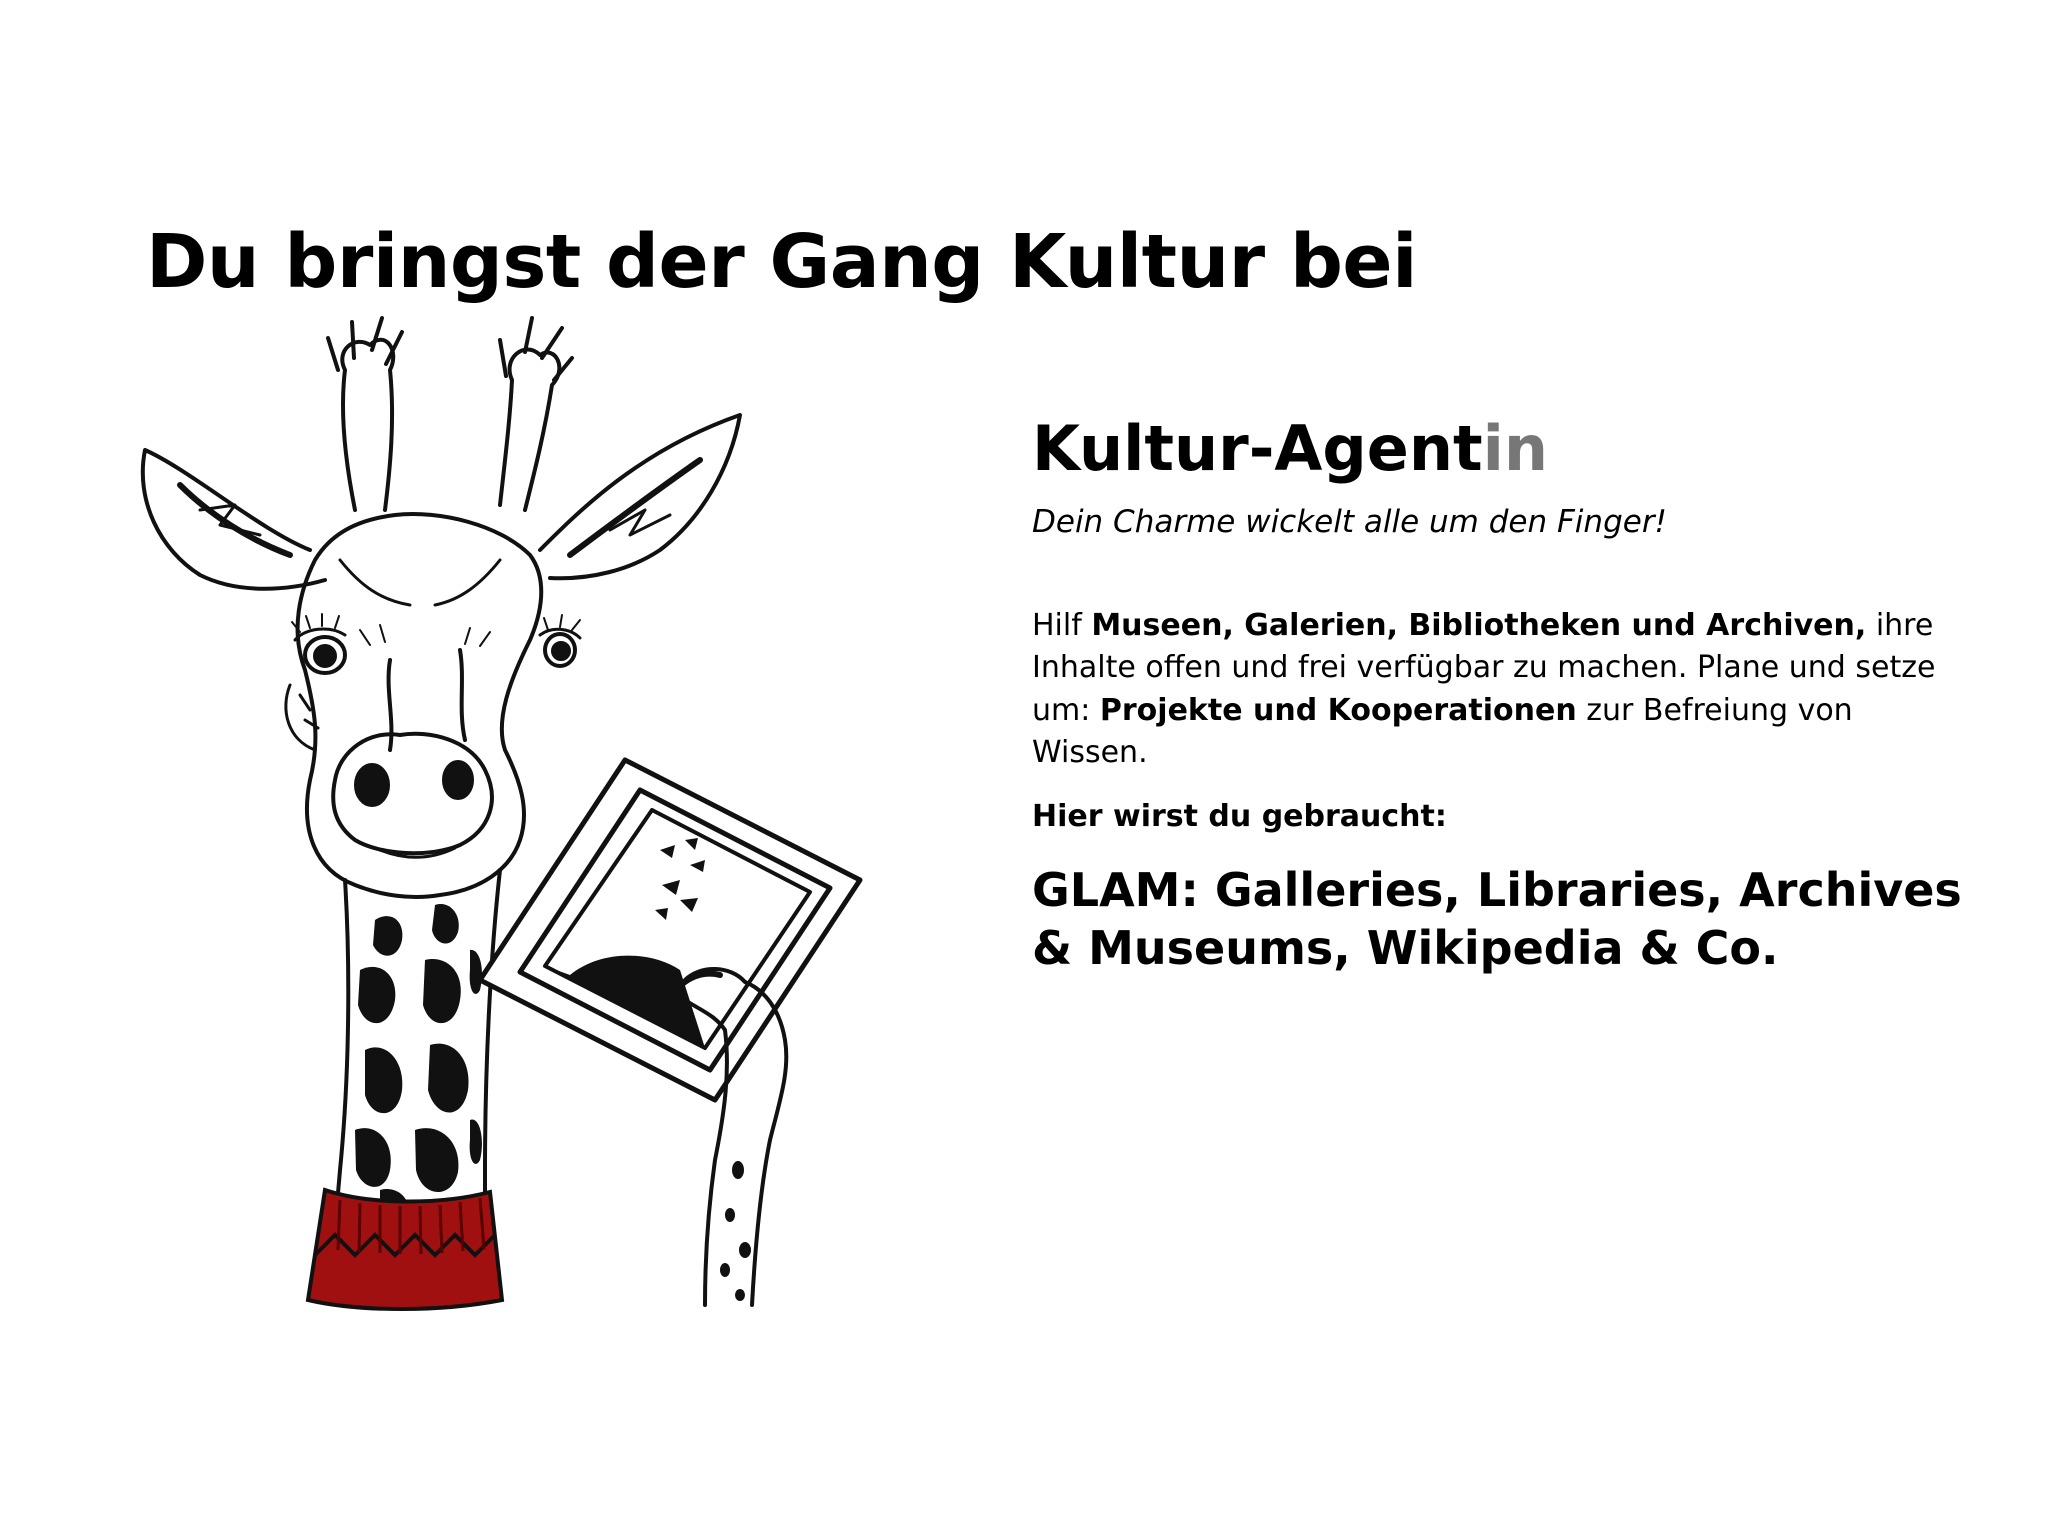 The width and height of the screenshot is (2048, 1536). Describe the element at coordinates (450, 414) in the screenshot. I see `giraffe-horns` at that location.